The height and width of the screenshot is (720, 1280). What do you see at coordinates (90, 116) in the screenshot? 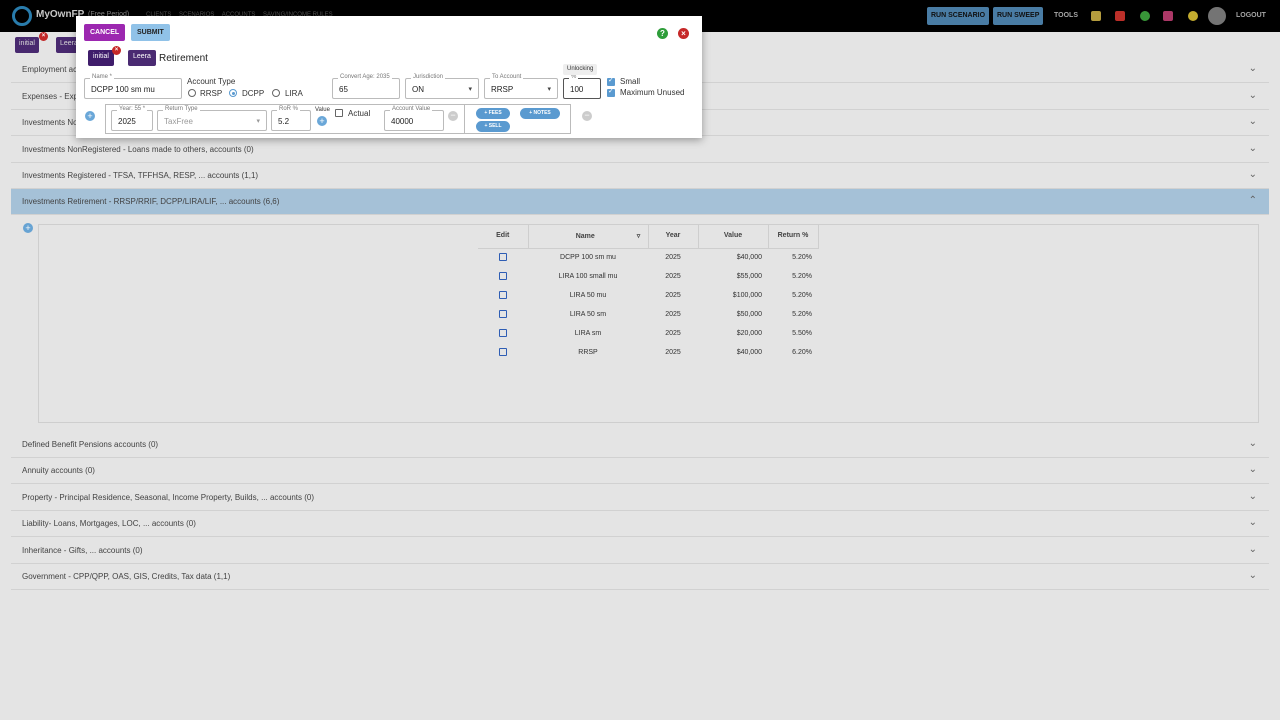
I see `add-row-icon: +` at bounding box center [90, 116].